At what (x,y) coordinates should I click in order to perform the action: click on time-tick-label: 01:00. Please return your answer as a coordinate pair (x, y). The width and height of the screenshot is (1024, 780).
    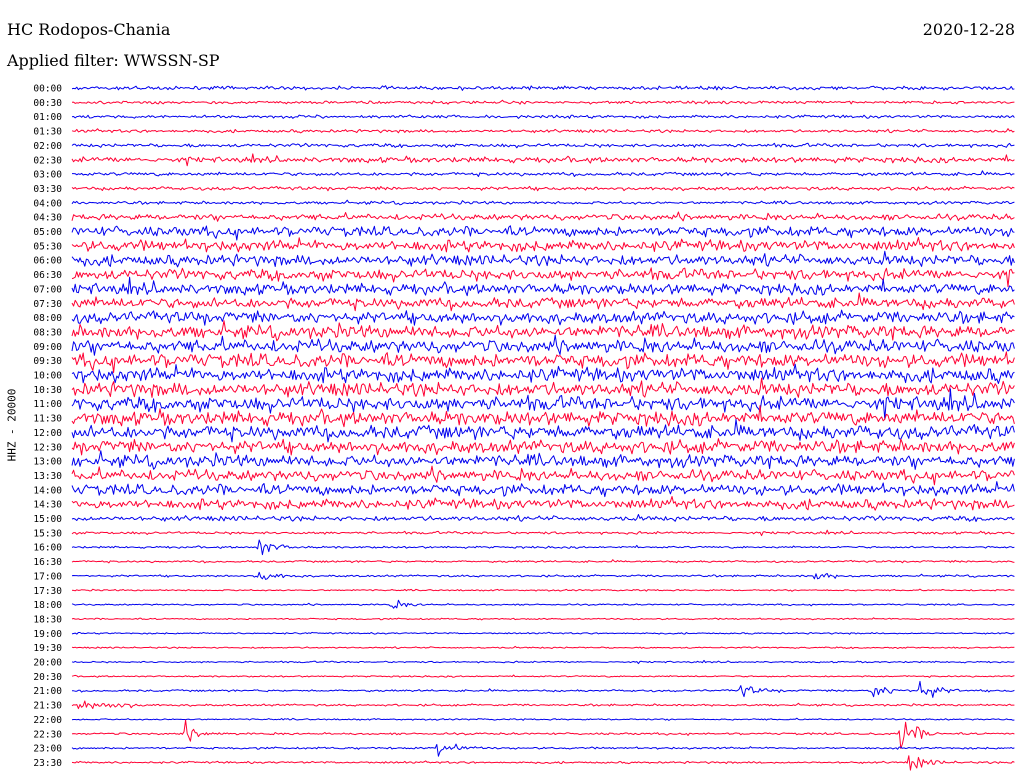
    Looking at the image, I should click on (47, 117).